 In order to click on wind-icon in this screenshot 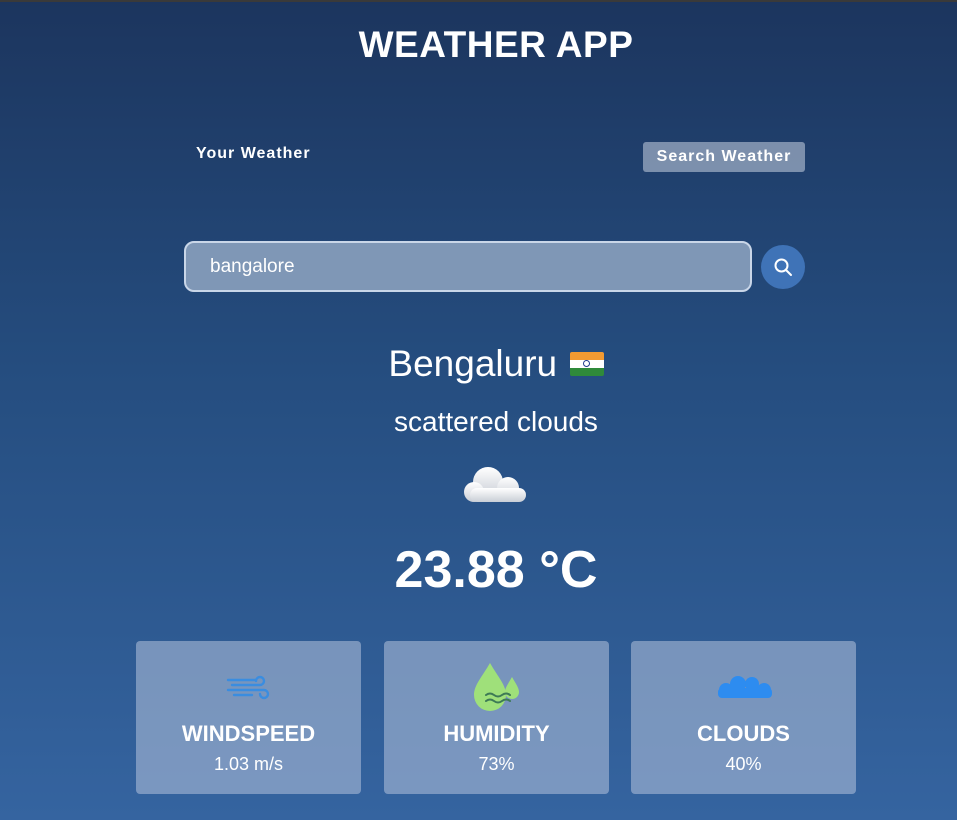, I will do `click(247, 687)`.